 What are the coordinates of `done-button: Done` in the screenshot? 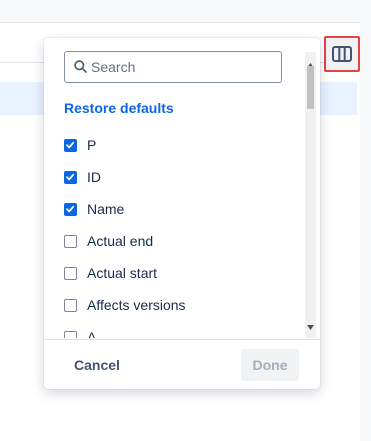 It's located at (270, 365).